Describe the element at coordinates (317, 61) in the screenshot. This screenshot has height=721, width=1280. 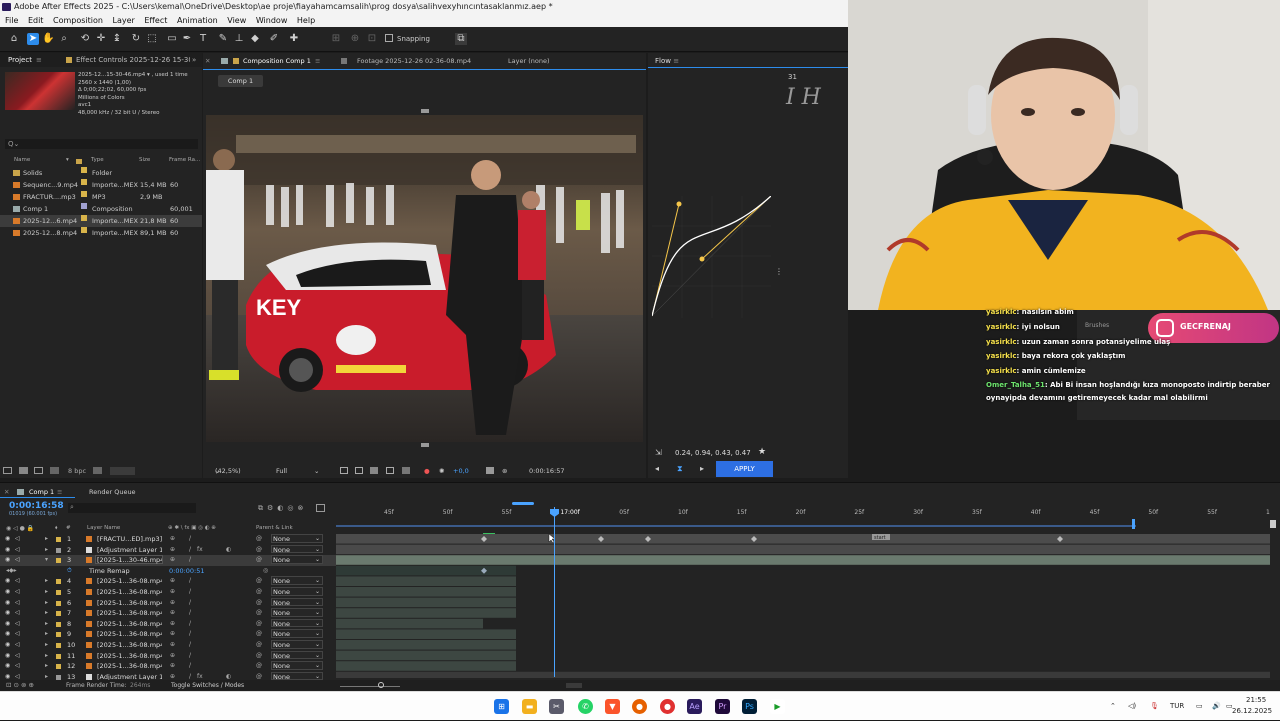
I see `comp-menu-icon: ≡` at that location.